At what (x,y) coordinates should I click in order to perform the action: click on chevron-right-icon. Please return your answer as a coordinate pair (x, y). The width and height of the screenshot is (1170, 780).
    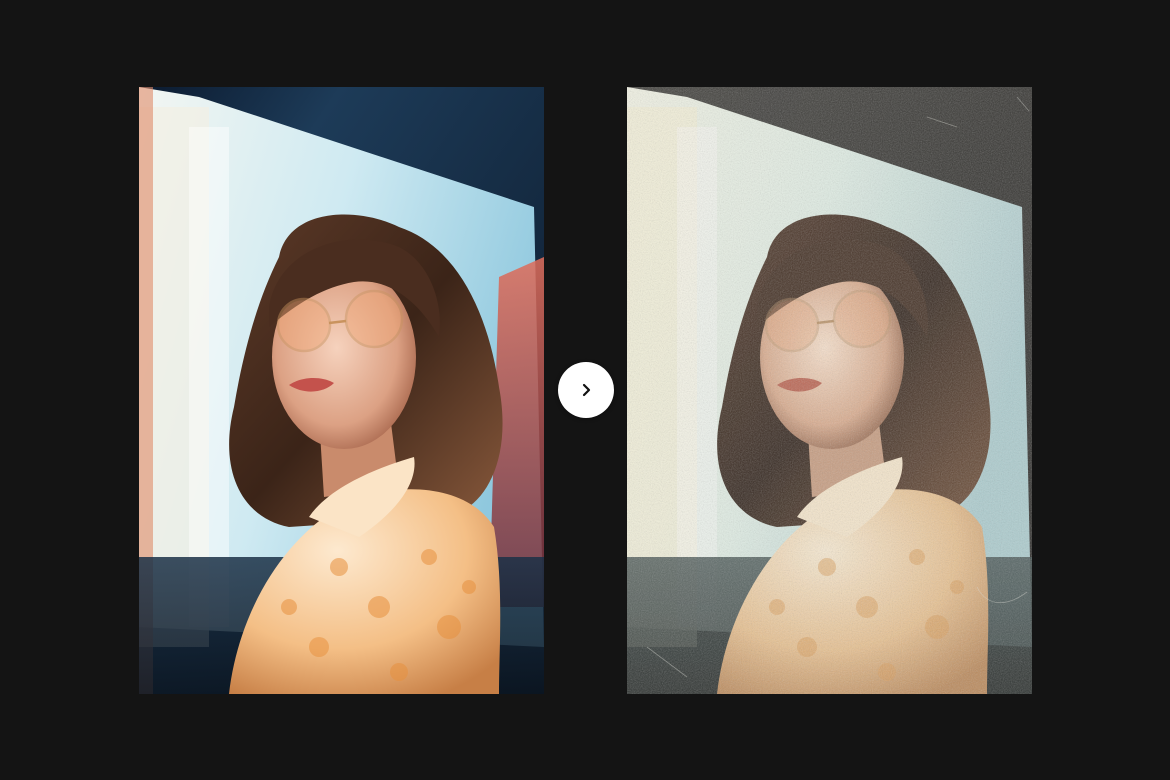
    Looking at the image, I should click on (586, 390).